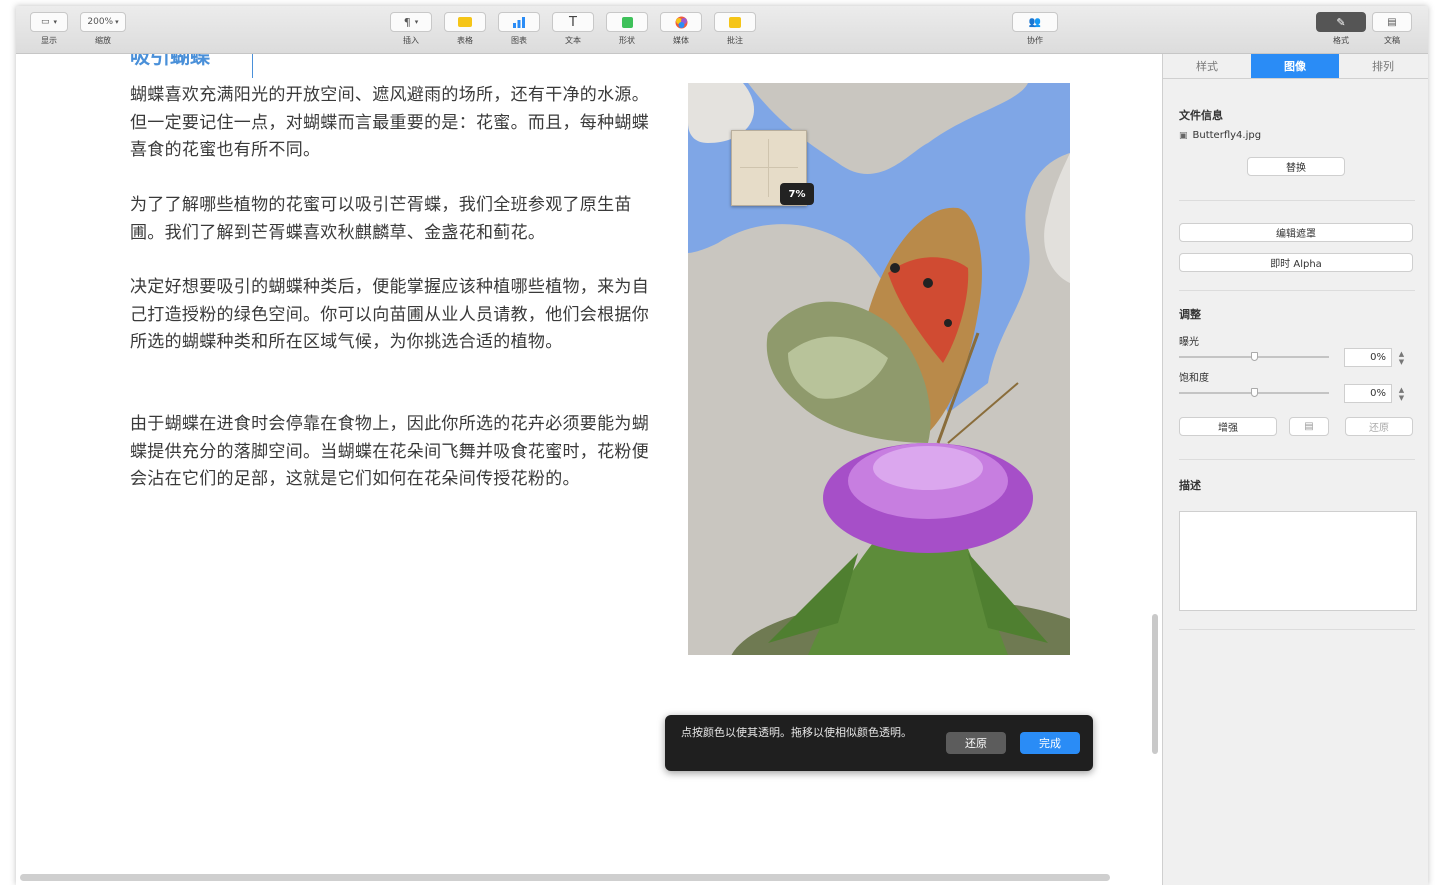  Describe the element at coordinates (797, 194) in the screenshot. I see `alpha-percent-badge: 7%` at that location.